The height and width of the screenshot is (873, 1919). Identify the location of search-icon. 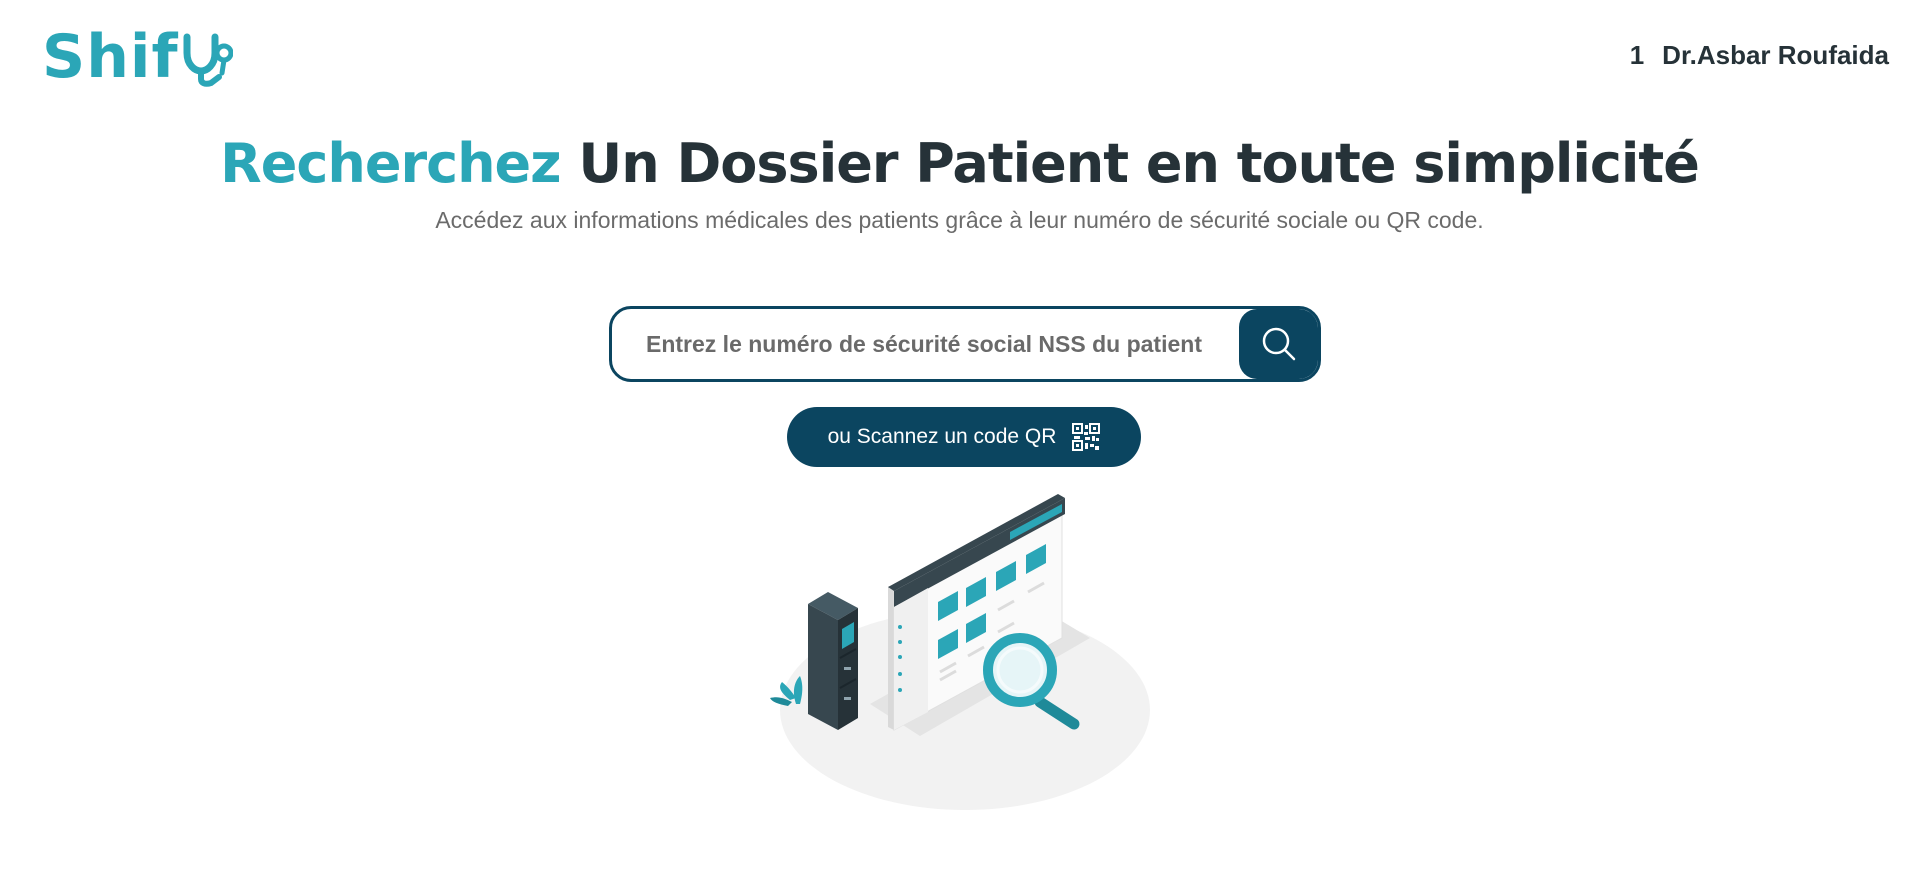
(1279, 344).